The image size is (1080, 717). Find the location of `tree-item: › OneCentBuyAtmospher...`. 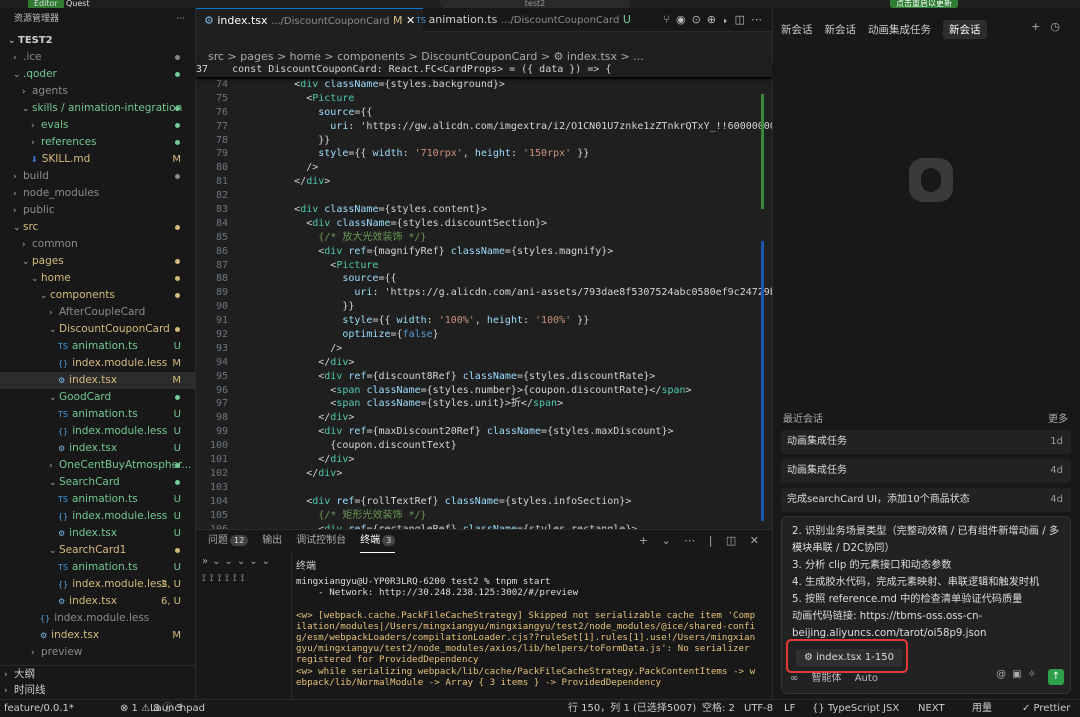

tree-item: › OneCentBuyAtmospher... is located at coordinates (97, 465).